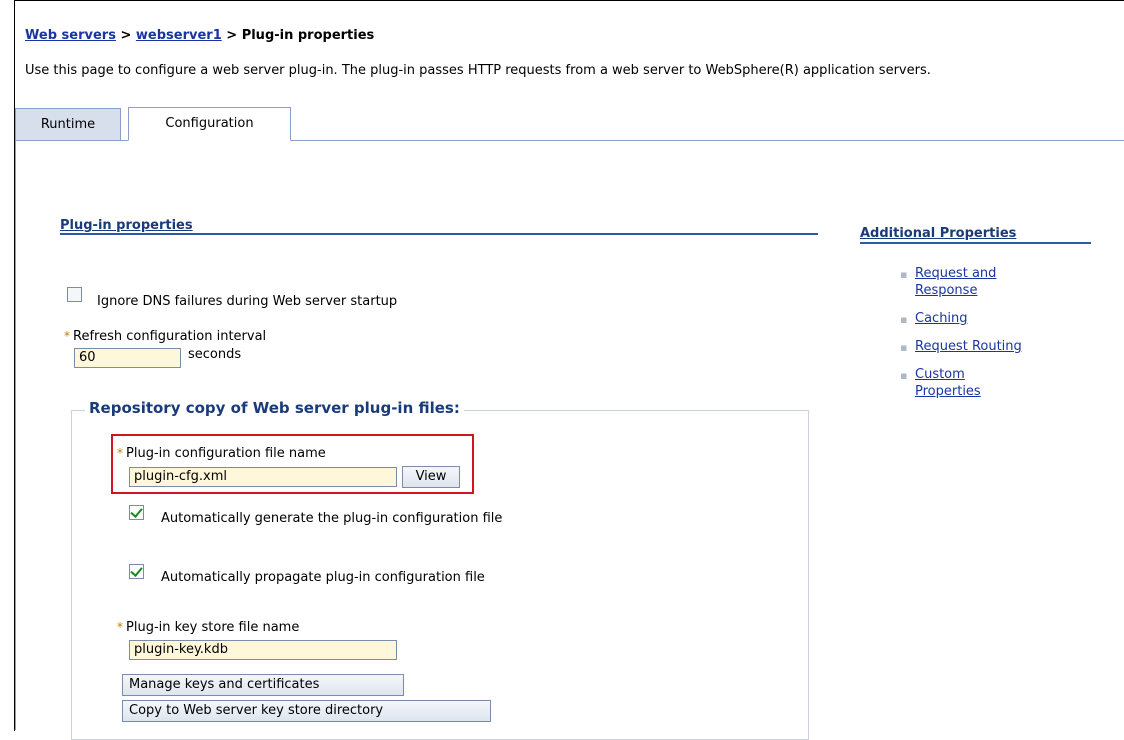  I want to click on copy-keystore-button: Copy to Web server key store directory, so click(306, 711).